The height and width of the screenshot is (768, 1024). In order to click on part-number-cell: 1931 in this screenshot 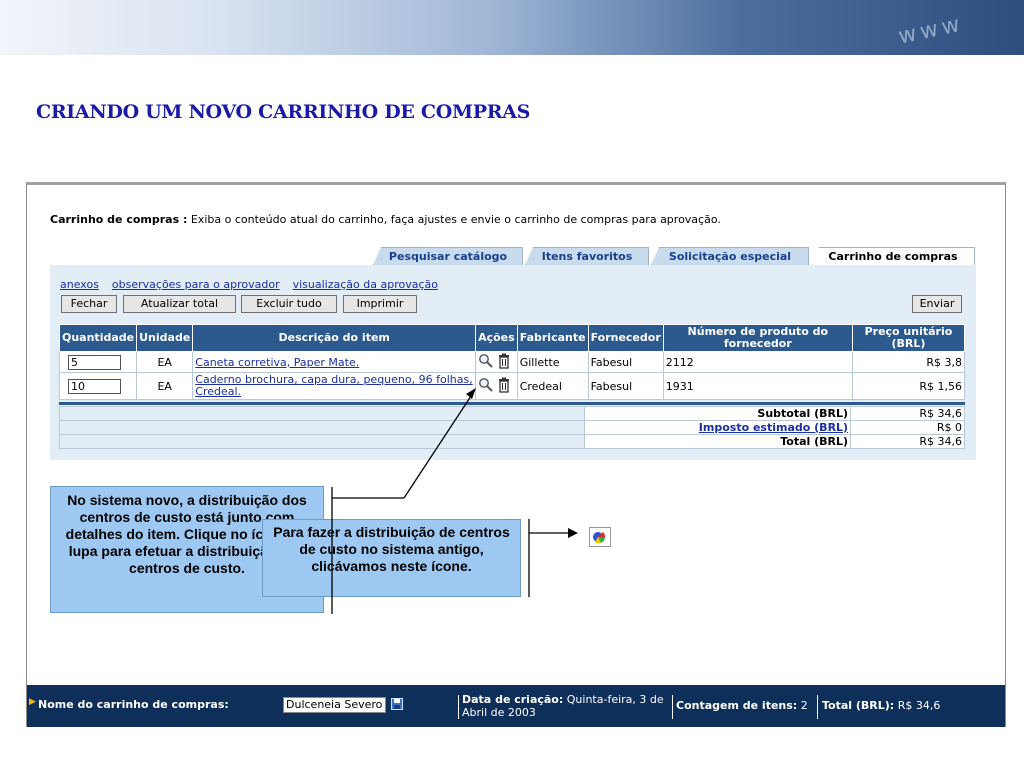, I will do `click(757, 386)`.